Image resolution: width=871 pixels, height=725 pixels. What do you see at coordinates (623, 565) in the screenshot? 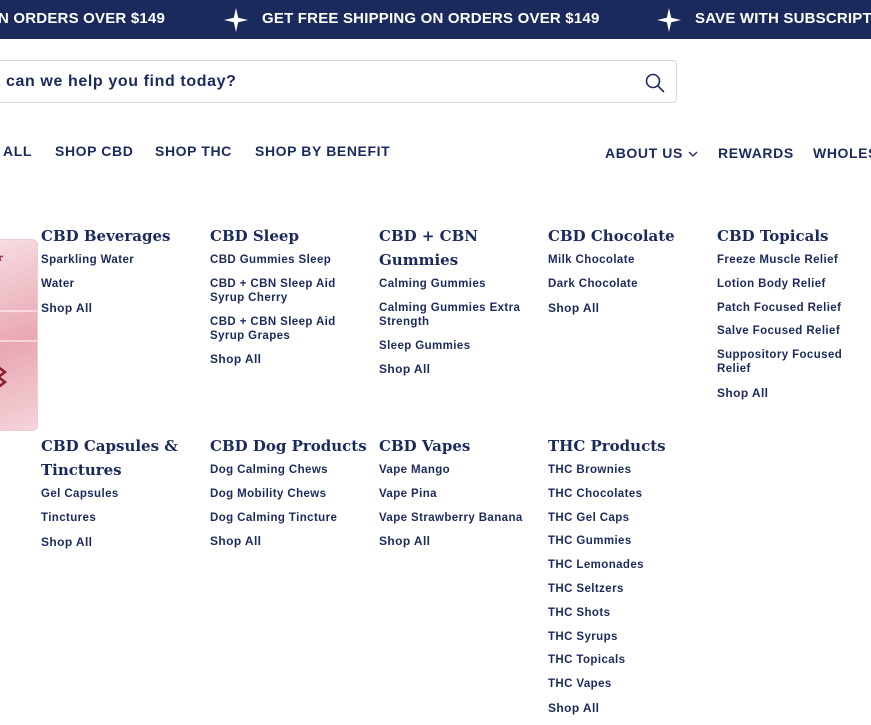
I see `menu-link: THC Lemonades` at bounding box center [623, 565].